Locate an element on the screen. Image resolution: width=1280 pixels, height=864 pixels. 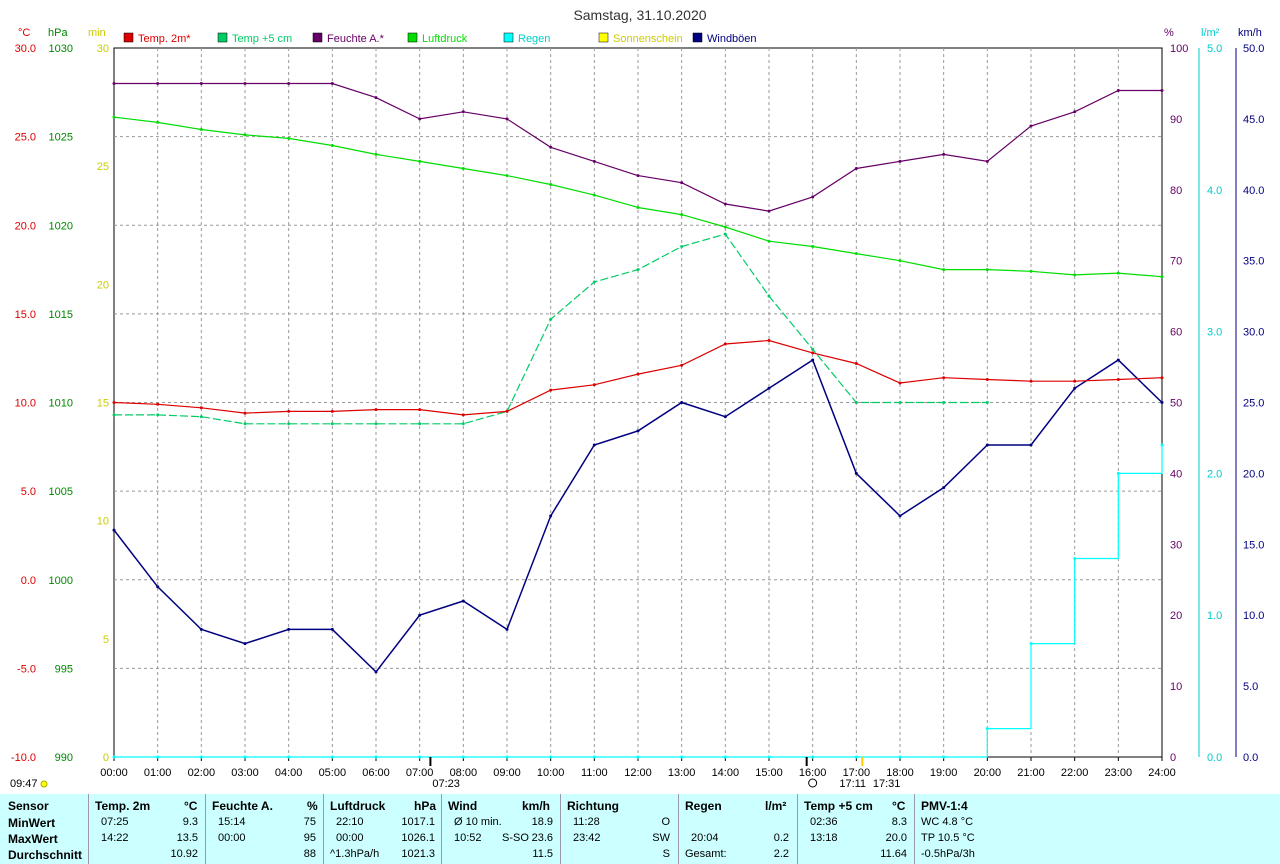
x-tick-label: 14:00 is located at coordinates (726, 773).